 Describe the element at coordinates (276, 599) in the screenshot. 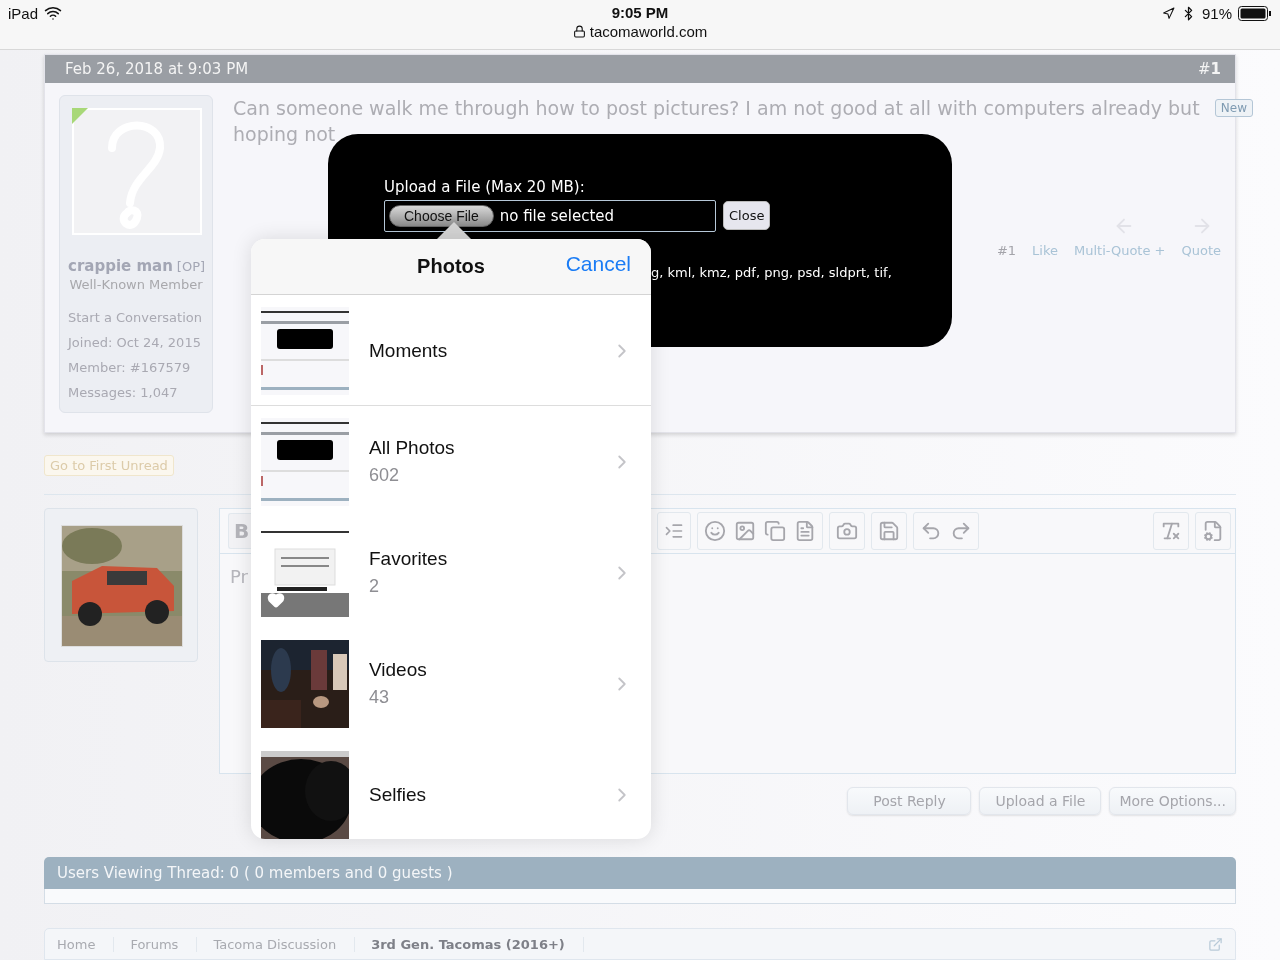

I see `heart-icon` at that location.